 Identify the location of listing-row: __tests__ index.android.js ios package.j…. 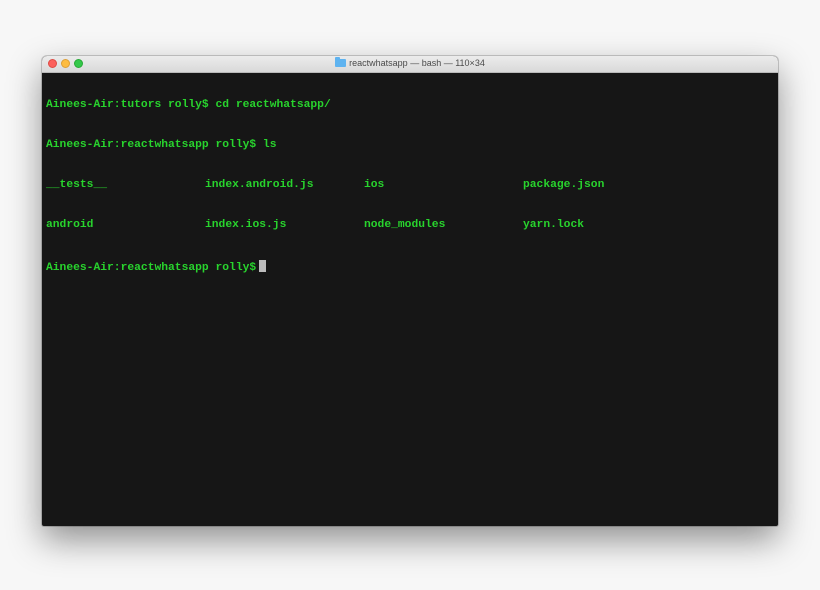
(410, 185).